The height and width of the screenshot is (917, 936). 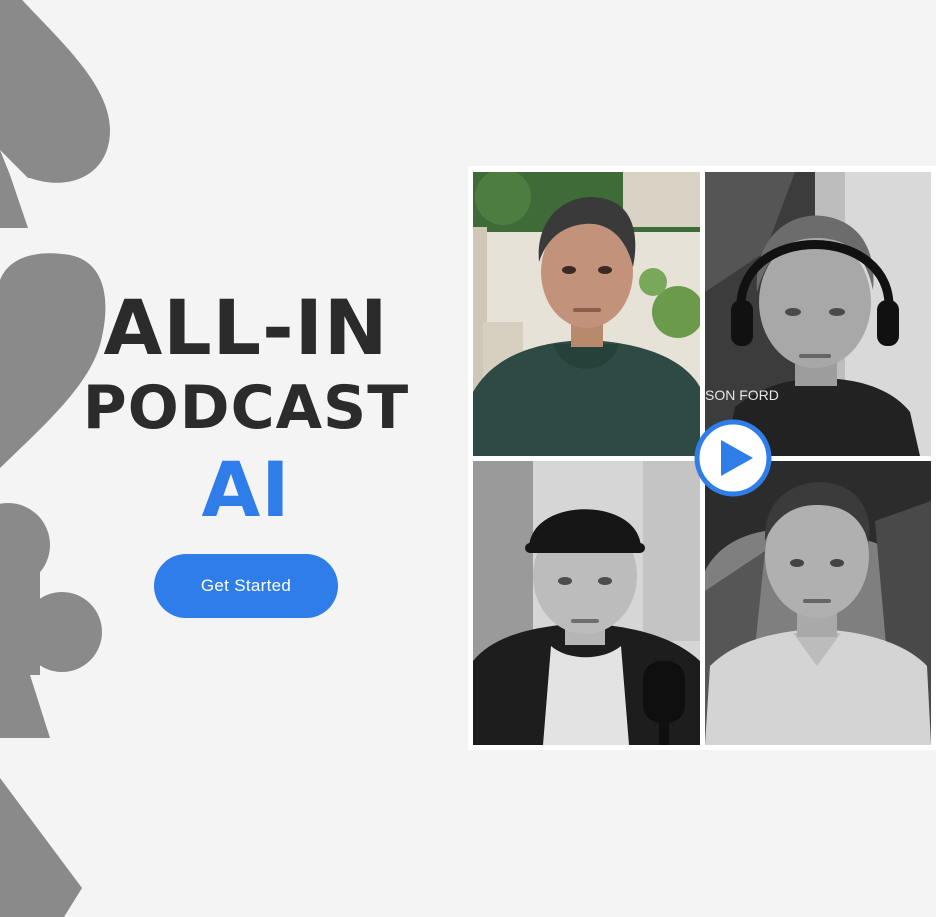 I want to click on get-started-button: Get Started, so click(x=246, y=586).